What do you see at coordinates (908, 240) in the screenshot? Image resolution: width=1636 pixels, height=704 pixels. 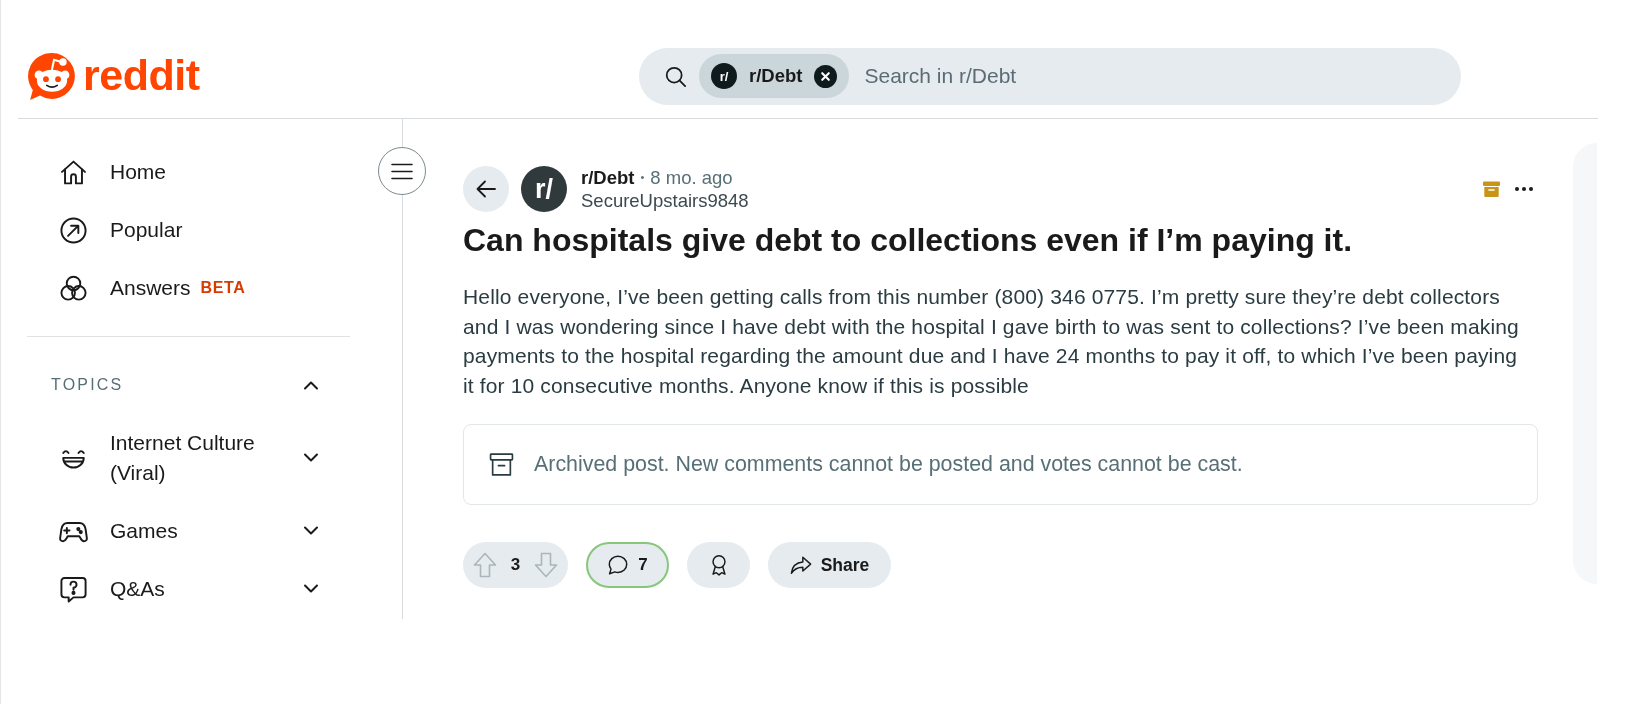 I see `post-title: Can hospitals give debt to collections even if I’m paying it.` at bounding box center [908, 240].